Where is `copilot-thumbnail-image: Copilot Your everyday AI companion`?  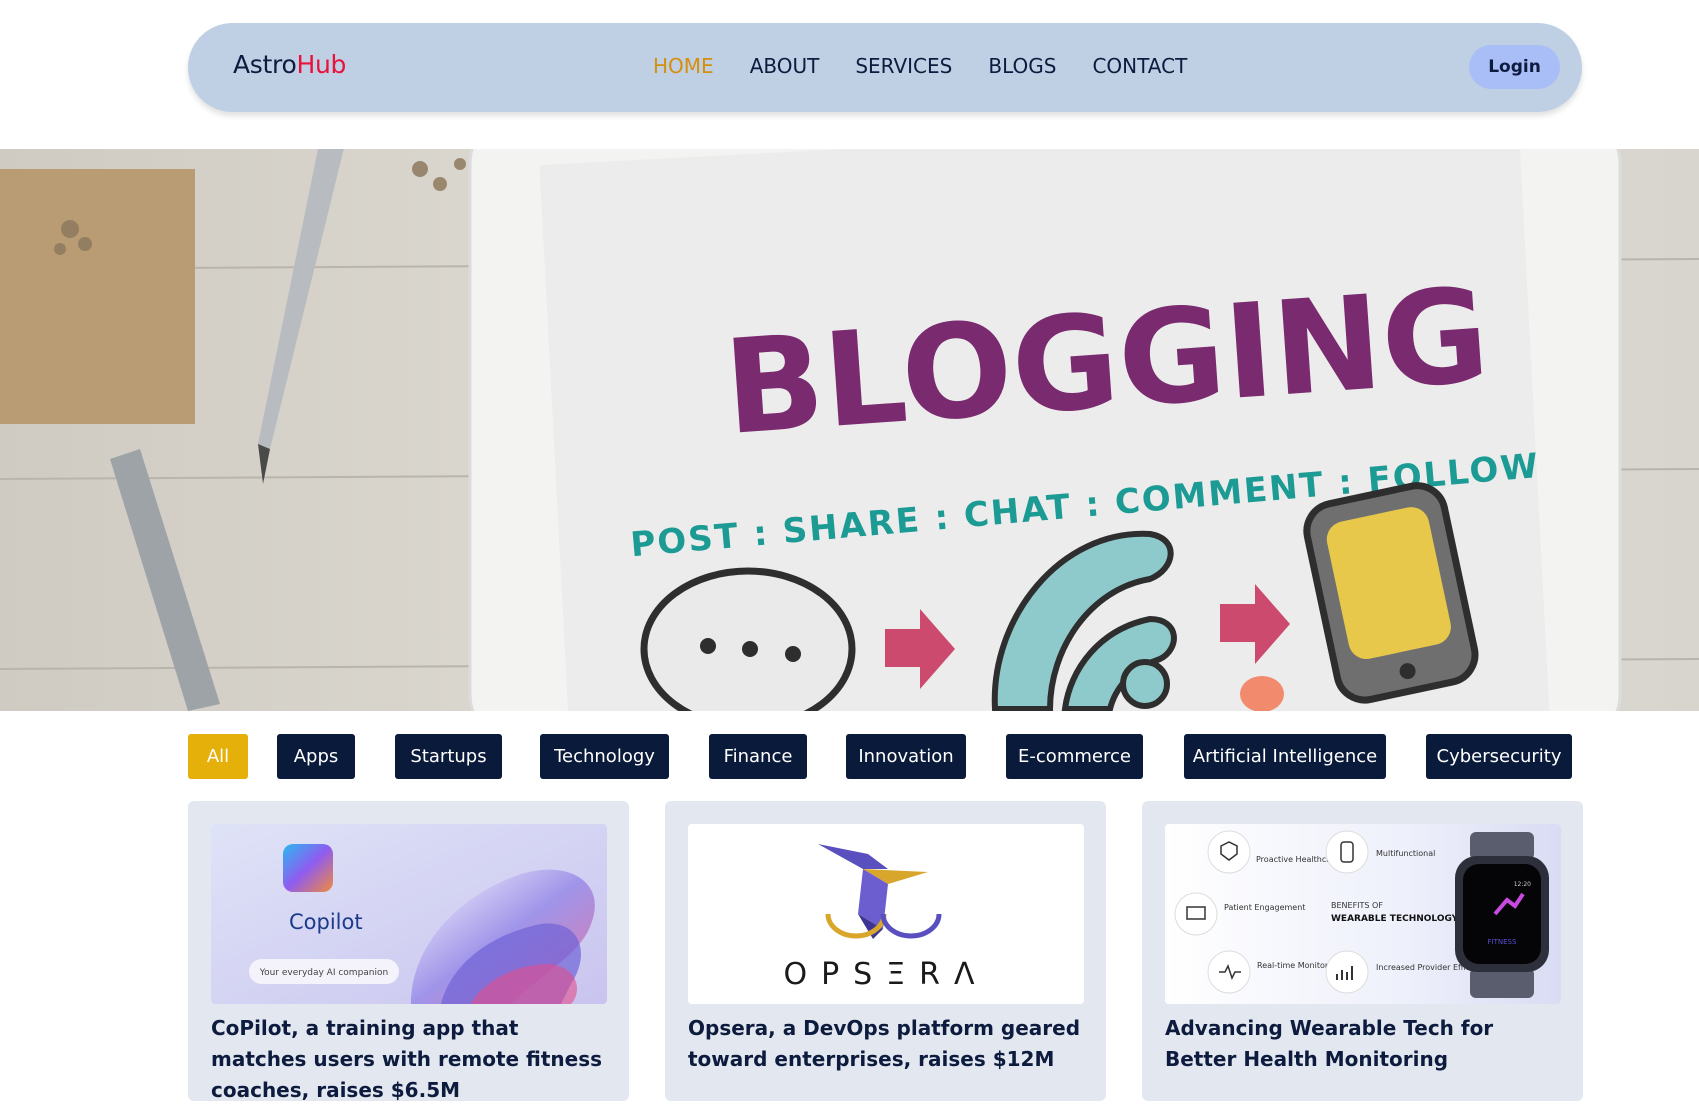 copilot-thumbnail-image: Copilot Your everyday AI companion is located at coordinates (409, 914).